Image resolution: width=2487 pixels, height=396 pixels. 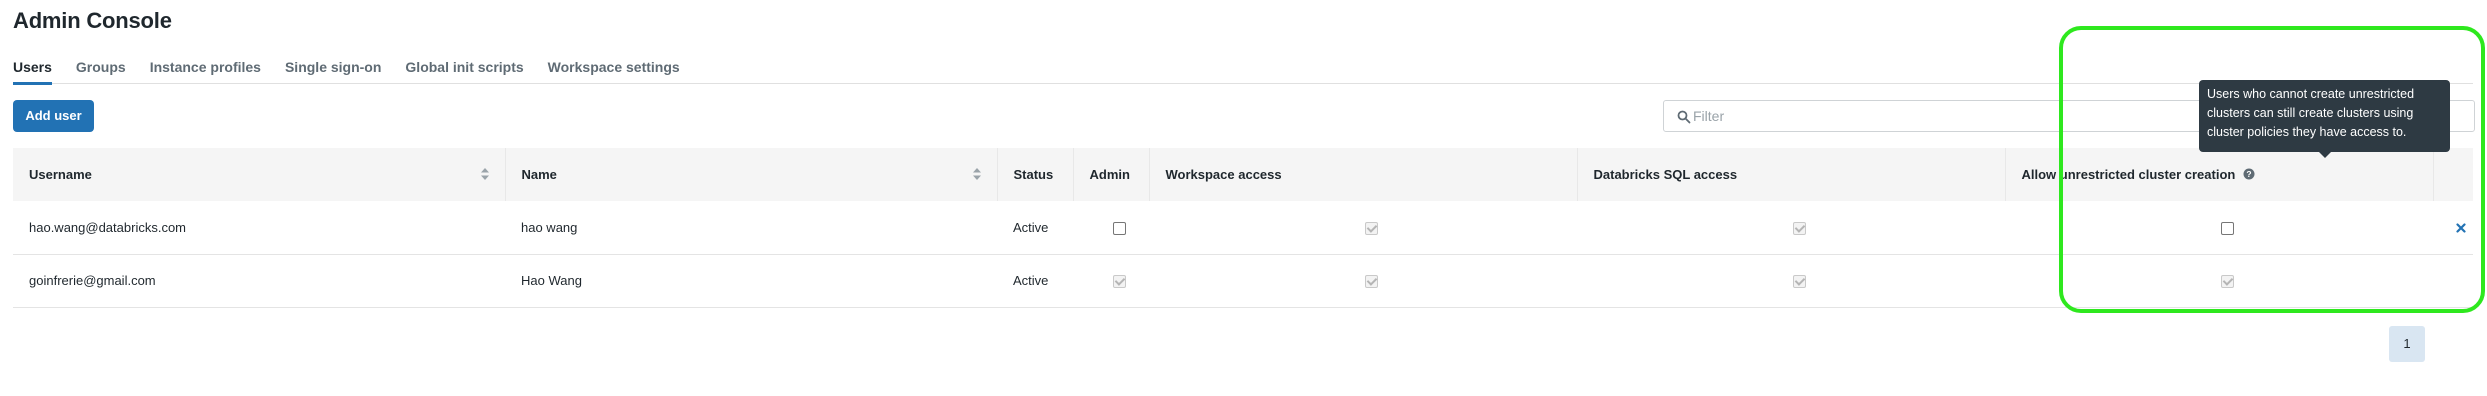 What do you see at coordinates (101, 71) in the screenshot?
I see `tab-groups: Groups` at bounding box center [101, 71].